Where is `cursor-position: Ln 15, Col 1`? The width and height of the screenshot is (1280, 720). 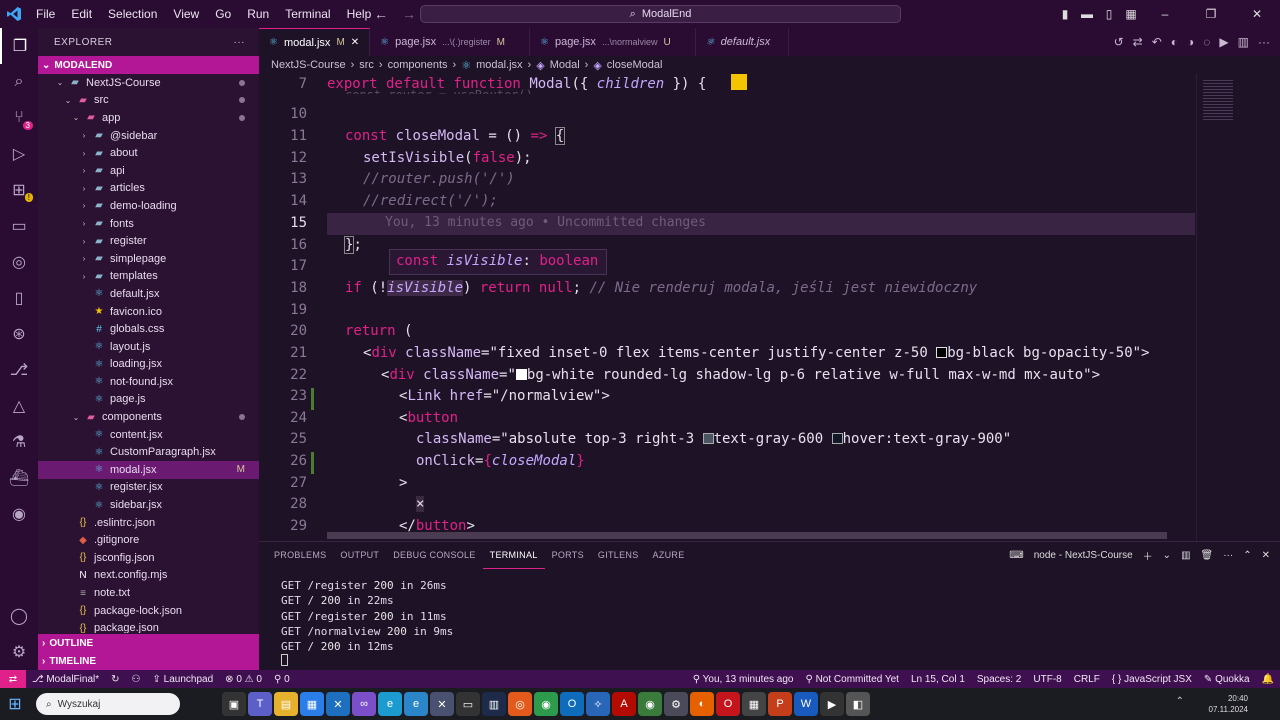 cursor-position: Ln 15, Col 1 is located at coordinates (938, 679).